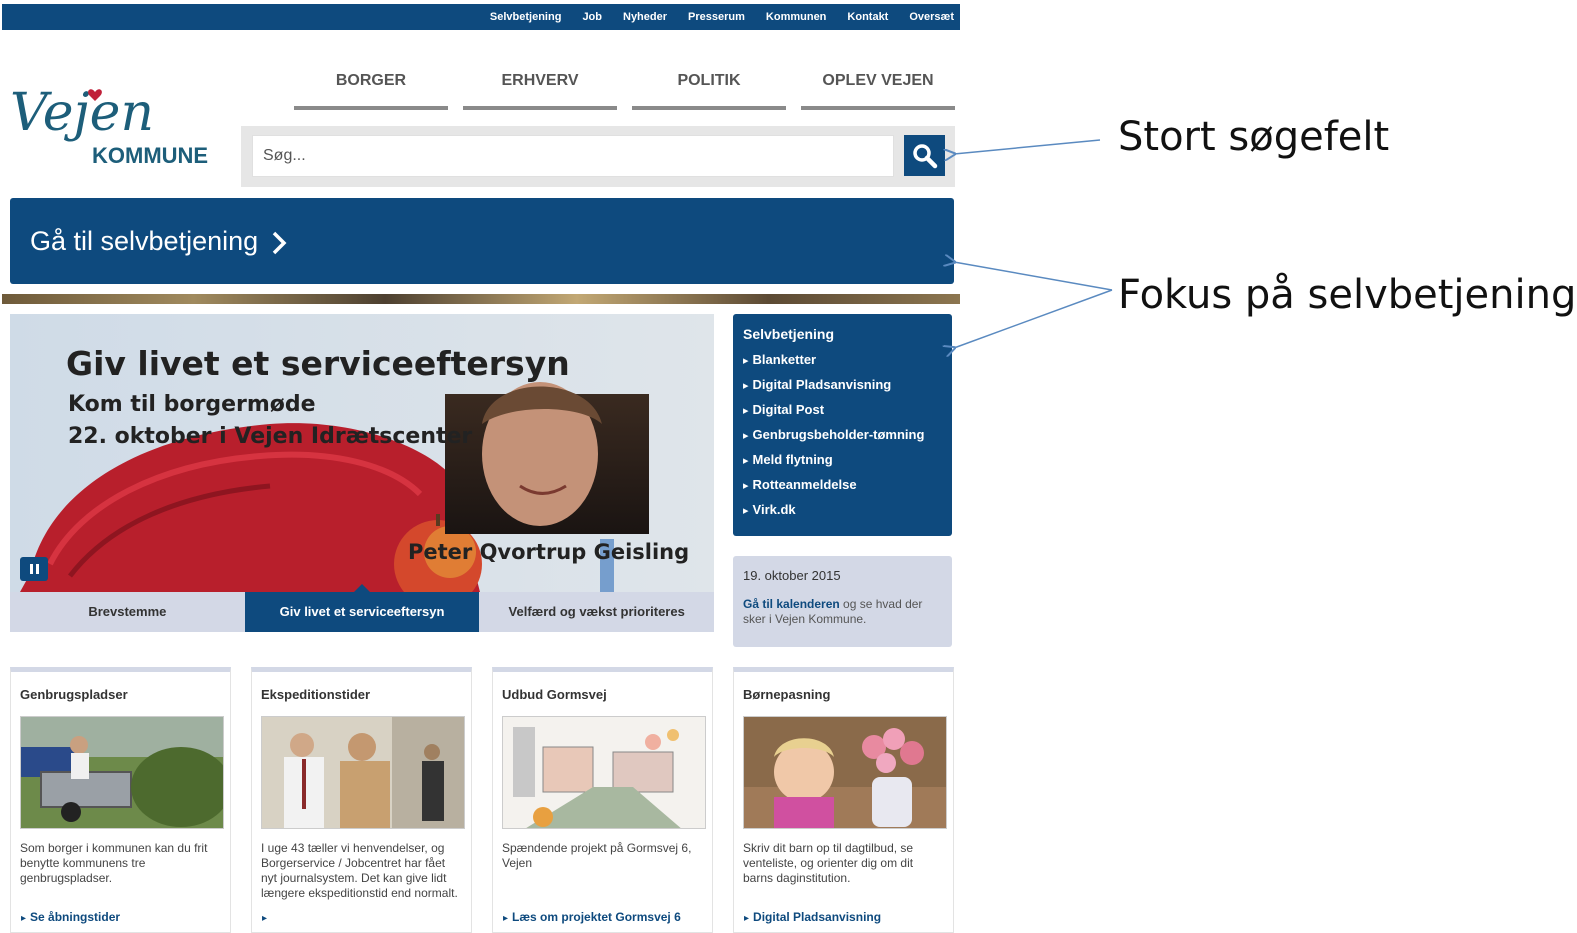 The width and height of the screenshot is (1577, 933). What do you see at coordinates (596, 612) in the screenshot?
I see `slide-tab-velfaerd: Velfærd og vækst prioriteres` at bounding box center [596, 612].